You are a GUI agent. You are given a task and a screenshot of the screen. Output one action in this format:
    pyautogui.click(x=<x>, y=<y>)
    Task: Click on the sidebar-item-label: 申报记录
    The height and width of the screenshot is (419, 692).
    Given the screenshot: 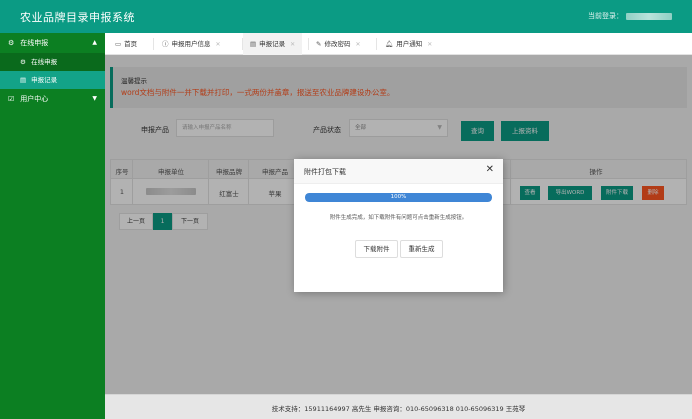 What is the action you would take?
    pyautogui.click(x=44, y=80)
    